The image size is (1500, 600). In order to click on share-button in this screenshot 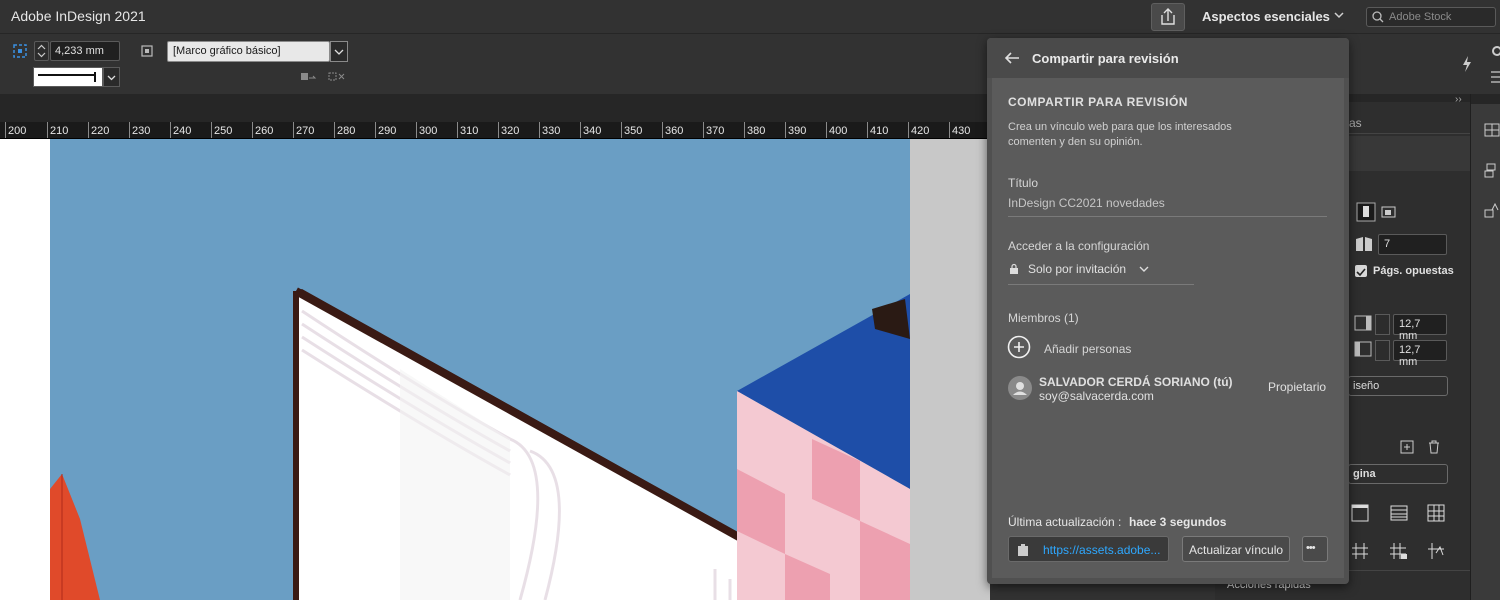, I will do `click(1168, 17)`.